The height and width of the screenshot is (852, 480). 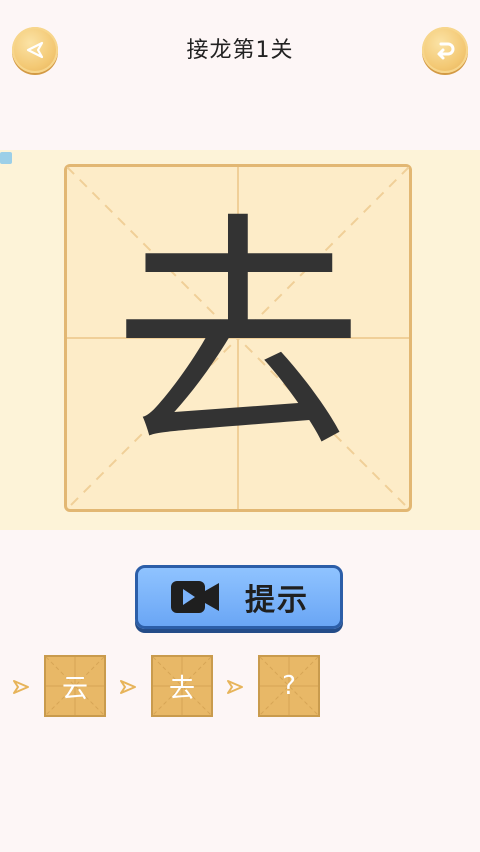 I want to click on reset-button, so click(x=445, y=50).